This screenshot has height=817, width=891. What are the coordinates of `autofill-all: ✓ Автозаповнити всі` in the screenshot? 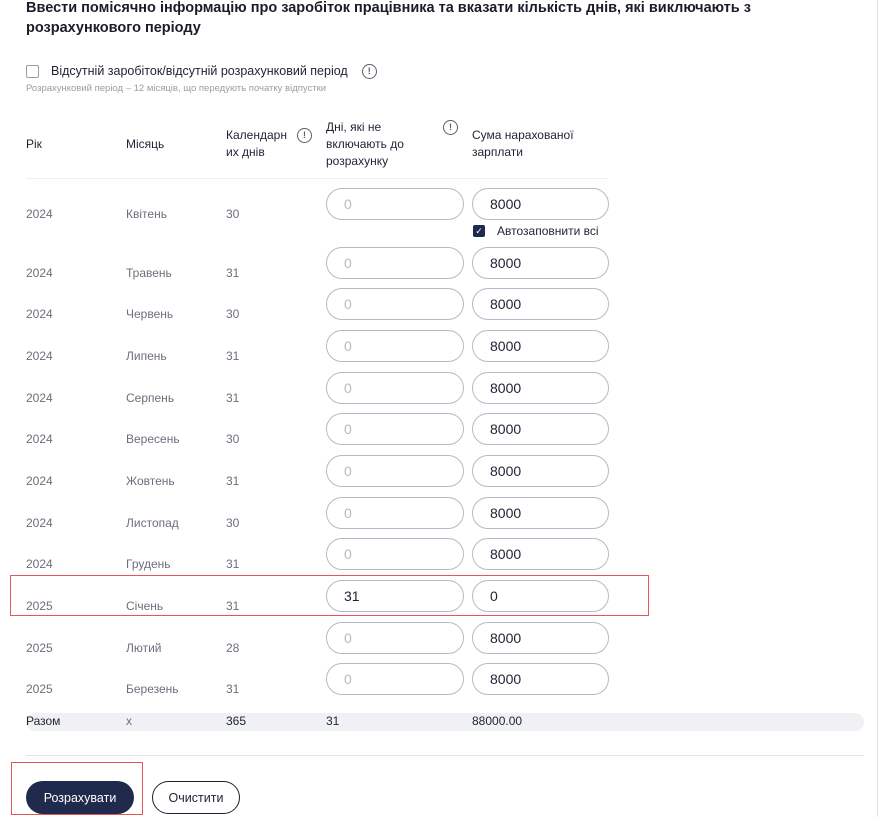 It's located at (536, 231).